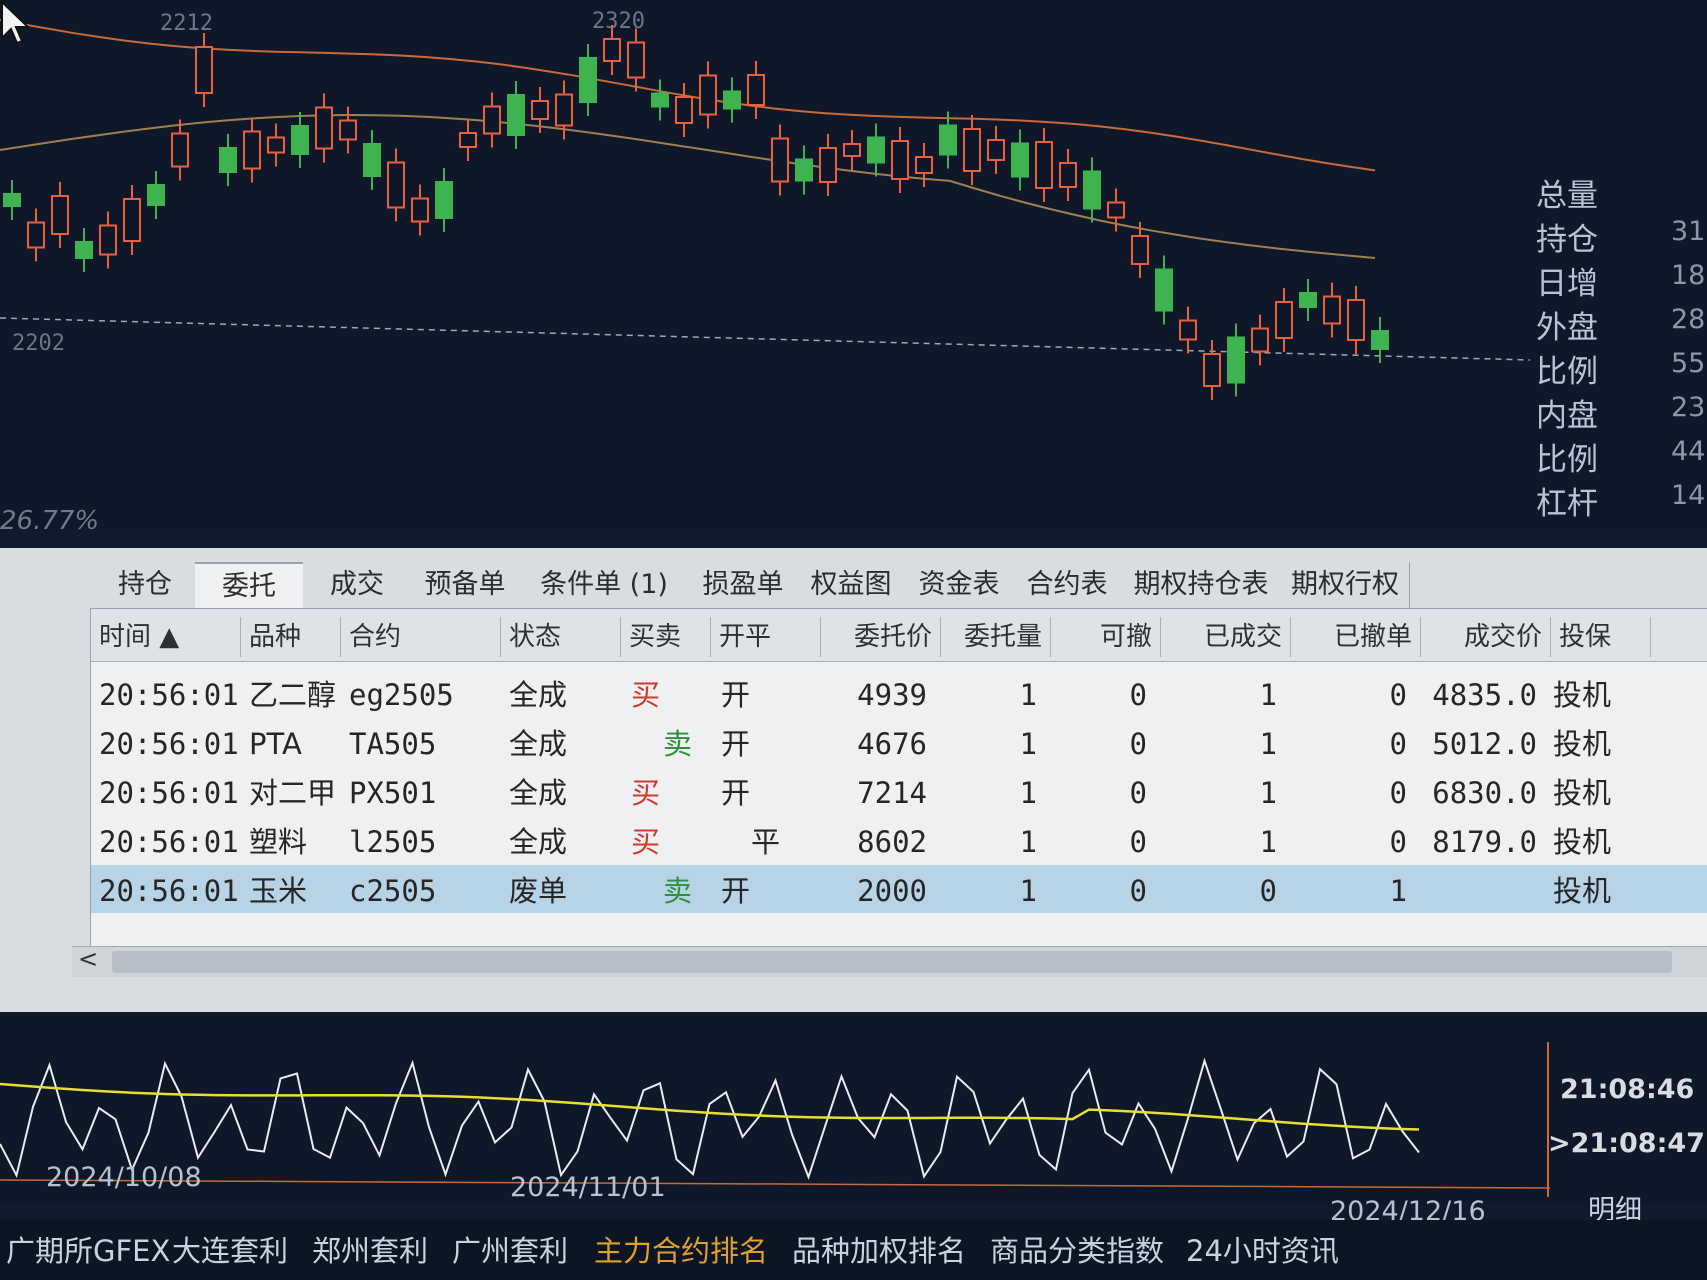 The width and height of the screenshot is (1707, 1280). I want to click on column-header: 时间 ▲, so click(166, 637).